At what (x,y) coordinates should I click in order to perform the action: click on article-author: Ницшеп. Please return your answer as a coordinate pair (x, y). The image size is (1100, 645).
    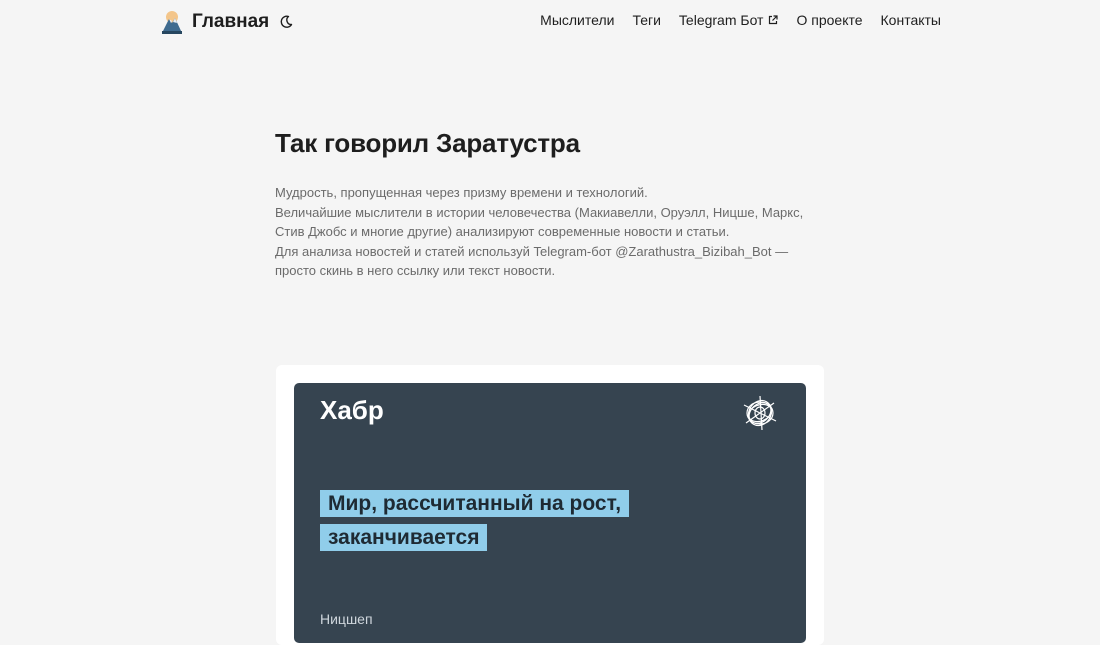
    Looking at the image, I should click on (346, 619).